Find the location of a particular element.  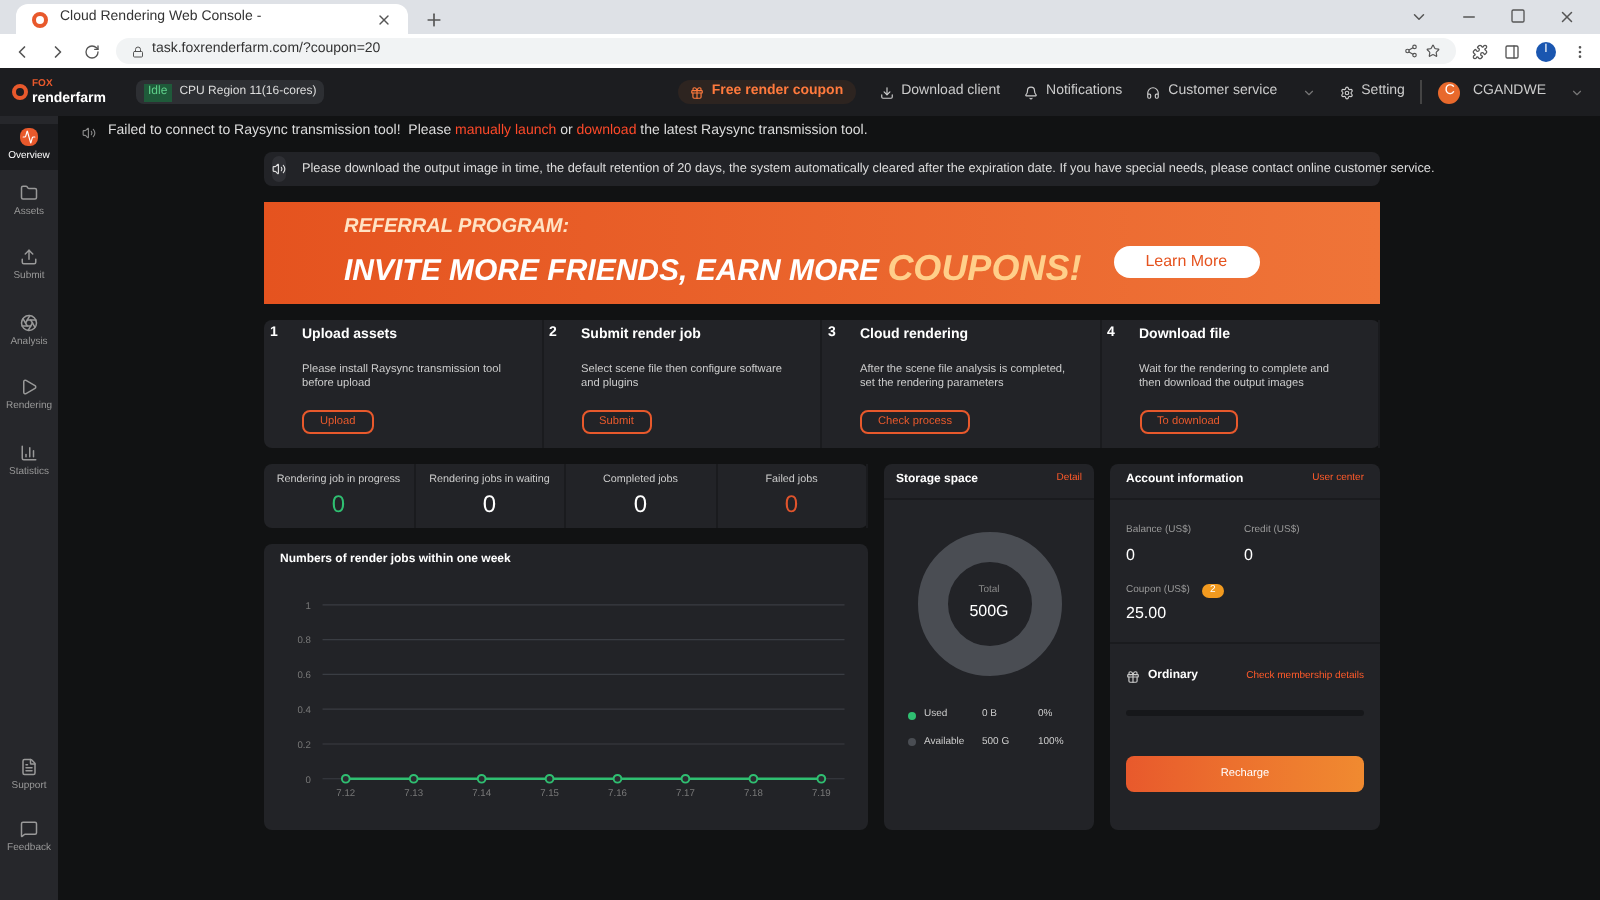

site-favicon-icon is located at coordinates (40, 19).